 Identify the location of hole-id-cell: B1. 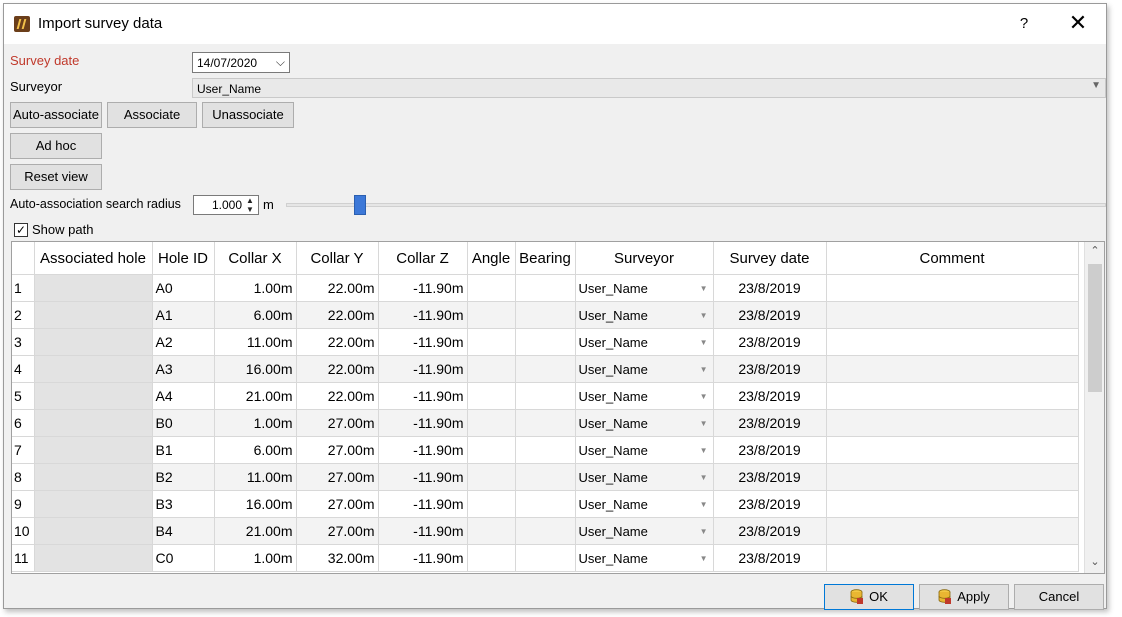
(183, 450).